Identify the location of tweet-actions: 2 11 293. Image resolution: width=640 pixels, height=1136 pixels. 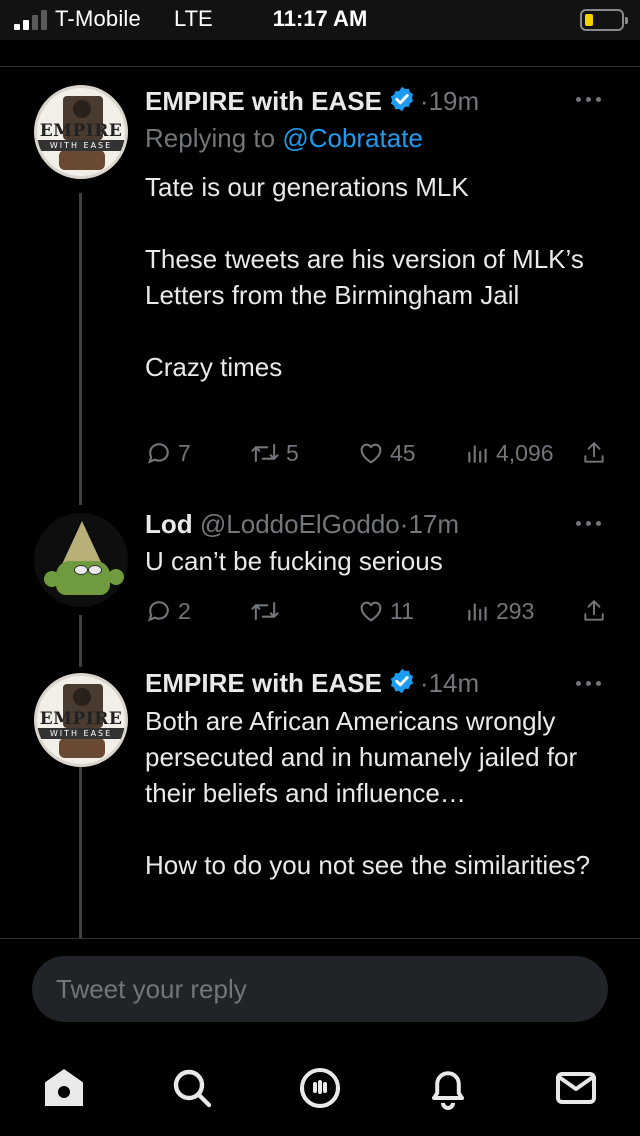
(380, 611).